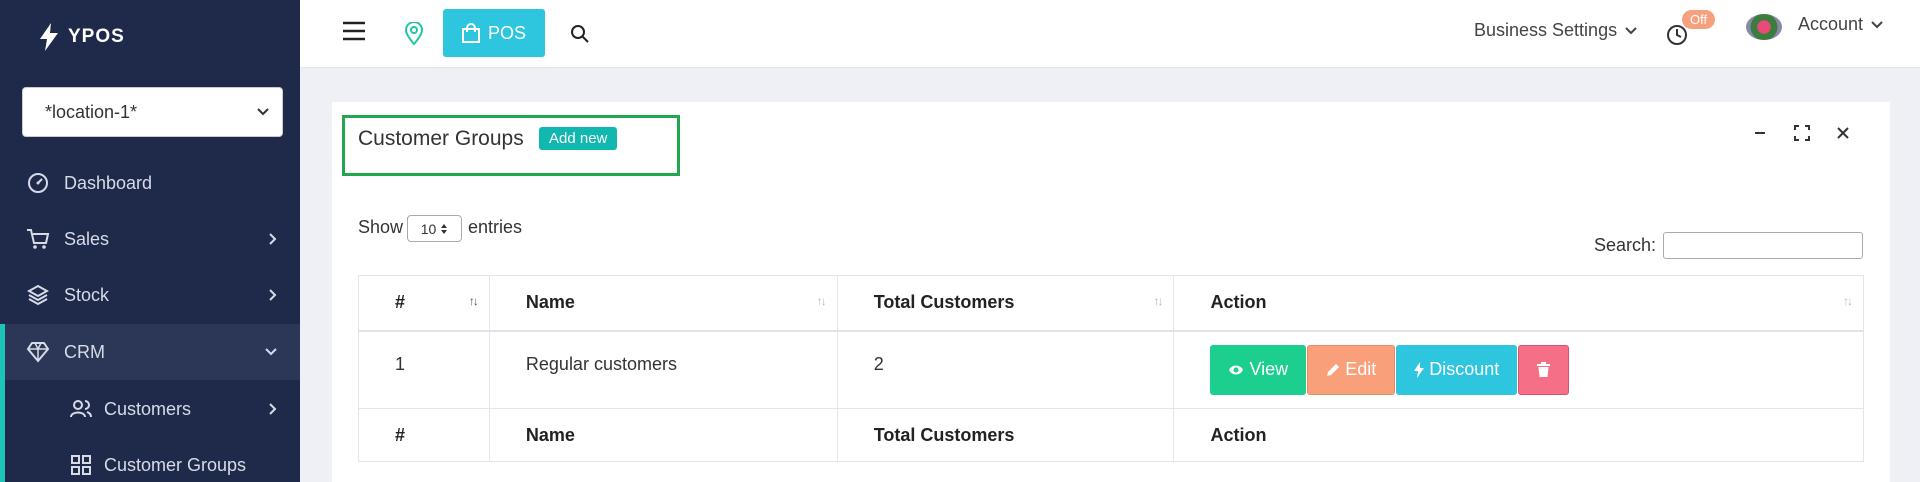  What do you see at coordinates (400, 302) in the screenshot?
I see `column-header-label: #` at bounding box center [400, 302].